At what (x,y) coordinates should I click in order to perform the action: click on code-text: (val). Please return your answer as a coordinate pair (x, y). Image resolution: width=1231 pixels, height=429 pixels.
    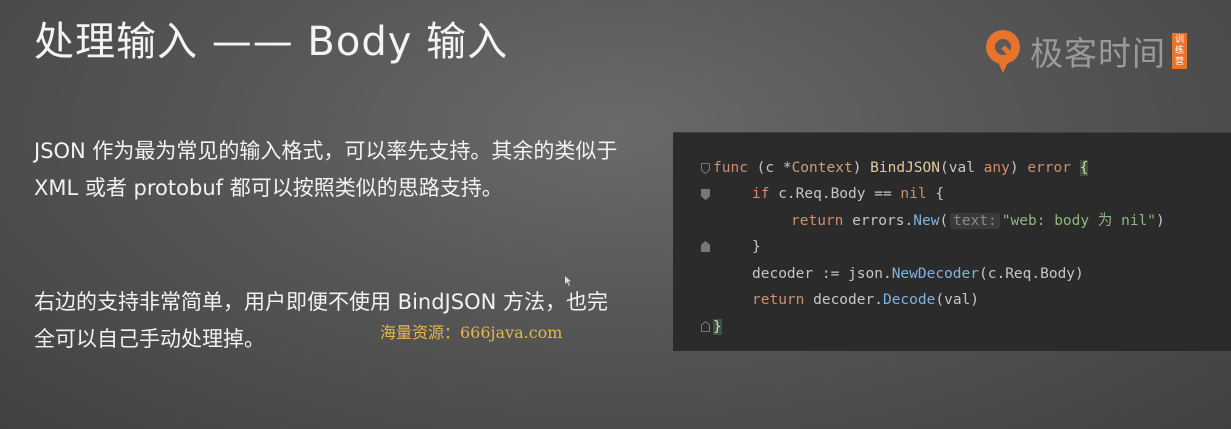
    Looking at the image, I should click on (957, 300).